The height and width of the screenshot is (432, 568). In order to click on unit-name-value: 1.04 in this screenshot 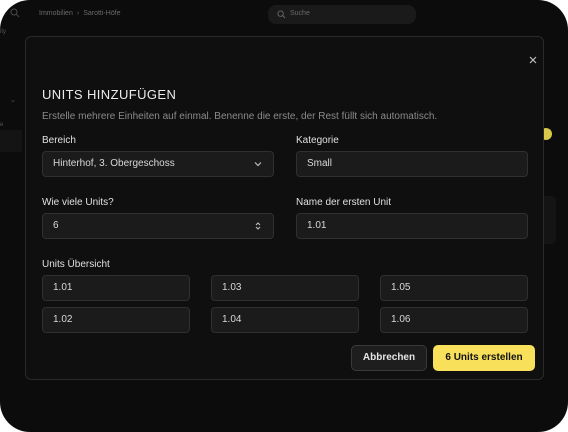, I will do `click(232, 319)`.